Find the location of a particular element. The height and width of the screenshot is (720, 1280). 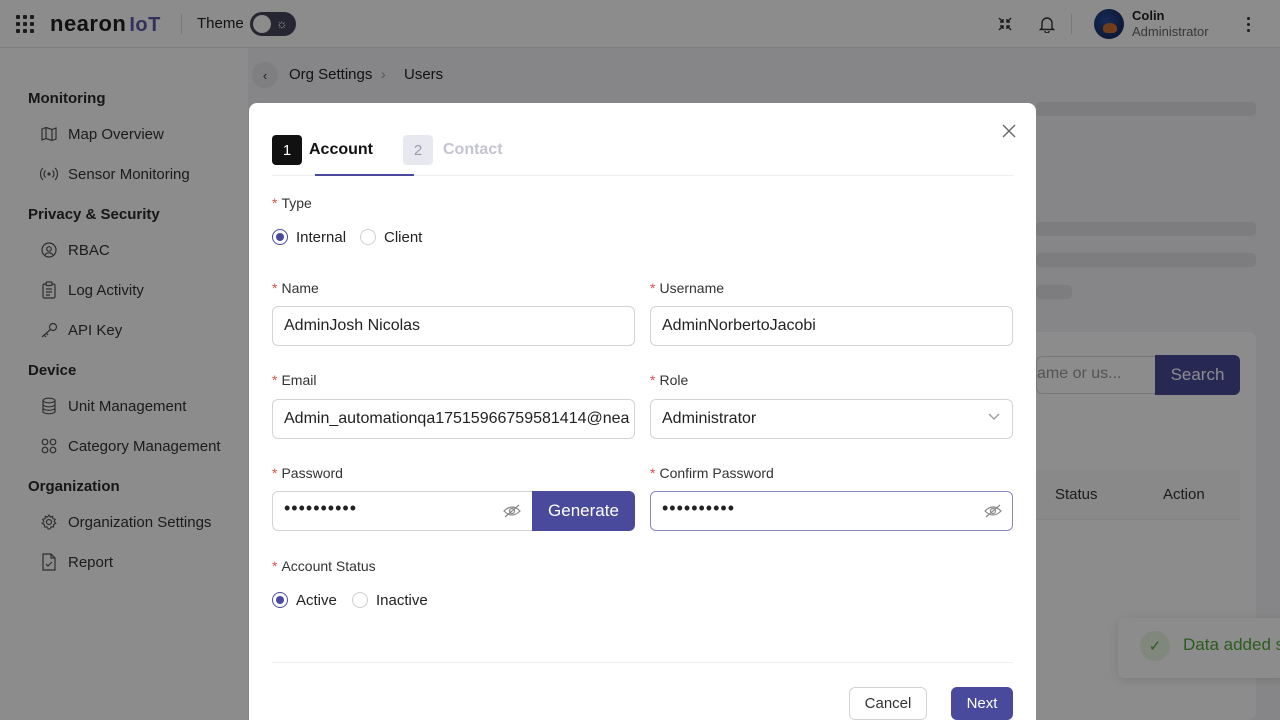

step-1-label: Account is located at coordinates (341, 150).